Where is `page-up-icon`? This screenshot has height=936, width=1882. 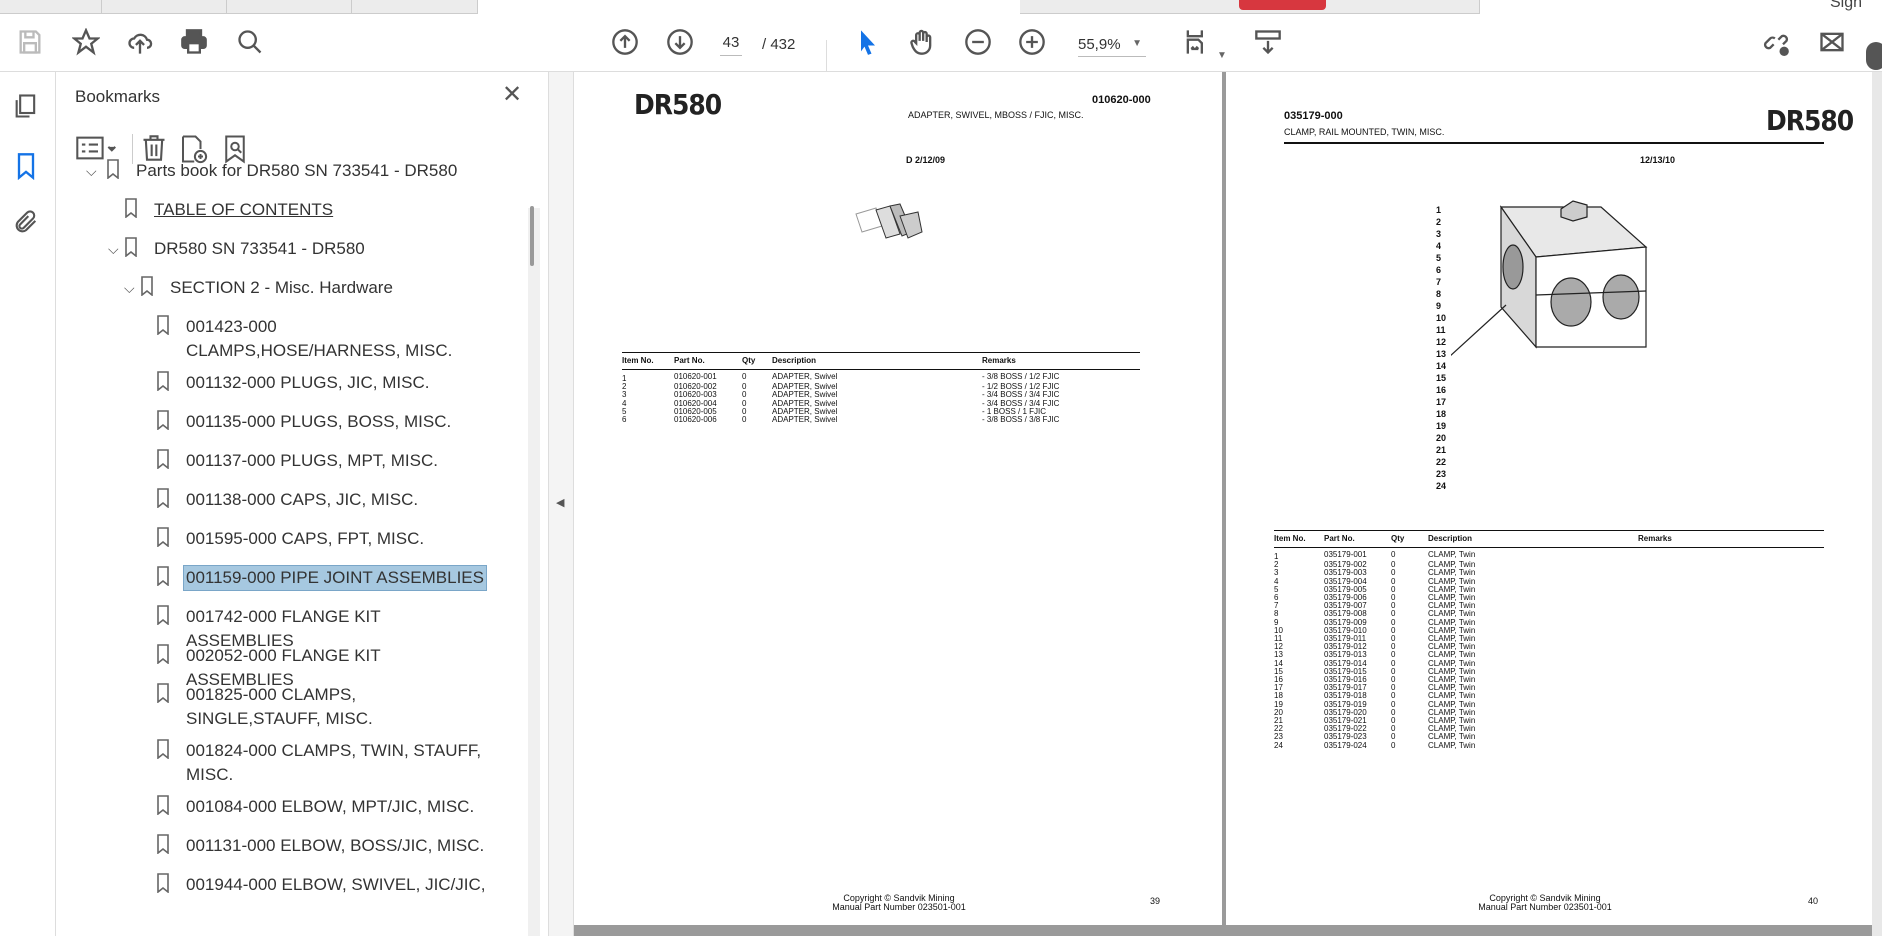 page-up-icon is located at coordinates (625, 42).